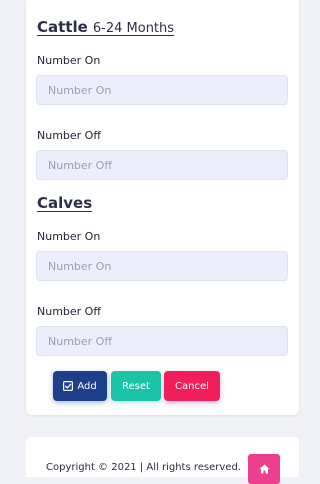 Image resolution: width=320 pixels, height=484 pixels. Describe the element at coordinates (162, 266) in the screenshot. I see `calves-number-on-input` at that location.